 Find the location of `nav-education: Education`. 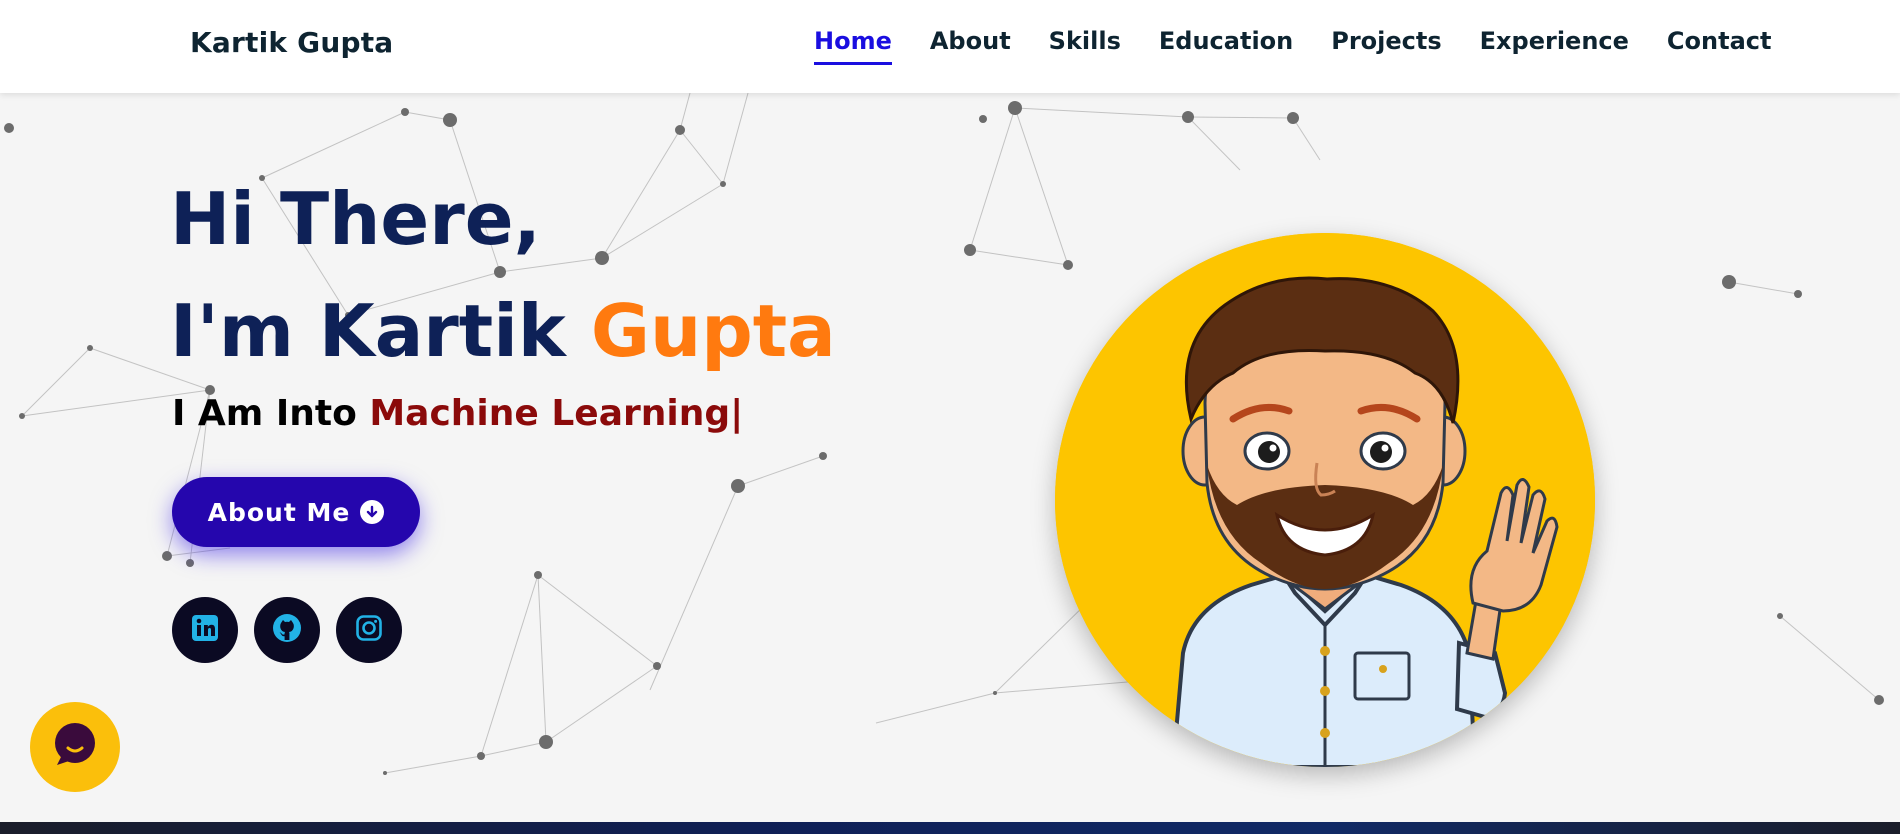

nav-education: Education is located at coordinates (1226, 46).